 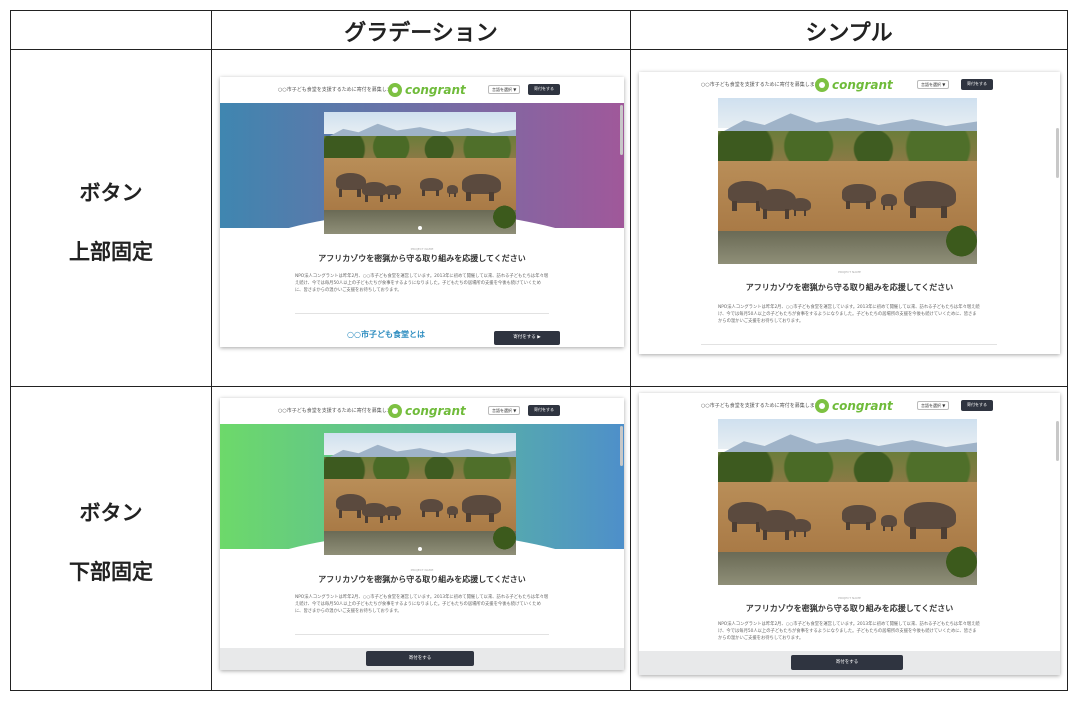 What do you see at coordinates (630, 350) in the screenshot?
I see `table-border-col2` at bounding box center [630, 350].